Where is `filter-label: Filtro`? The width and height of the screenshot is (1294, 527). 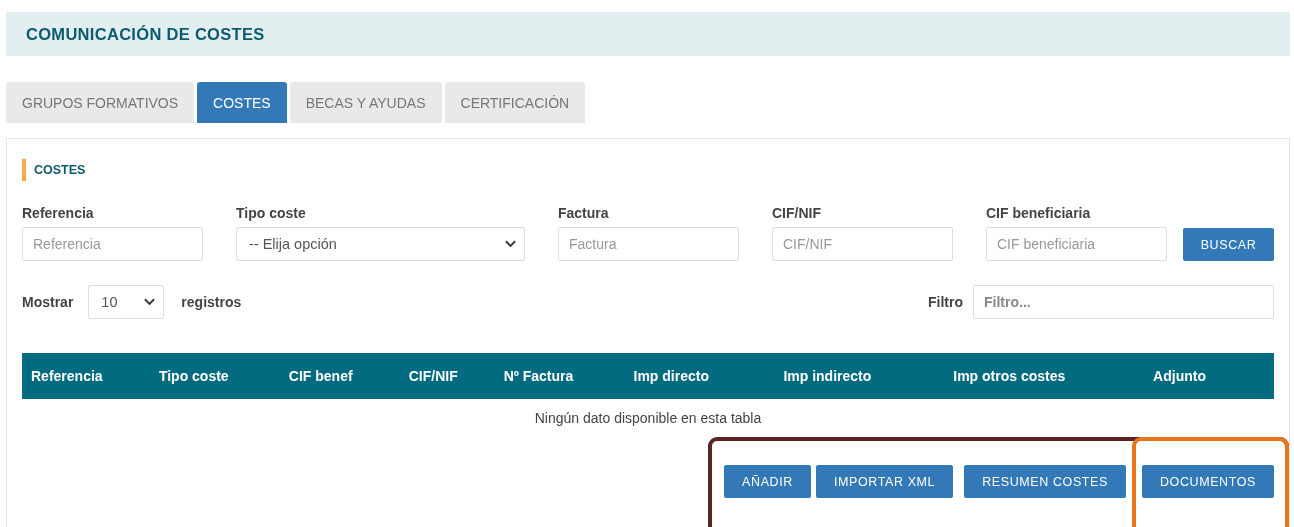 filter-label: Filtro is located at coordinates (945, 302).